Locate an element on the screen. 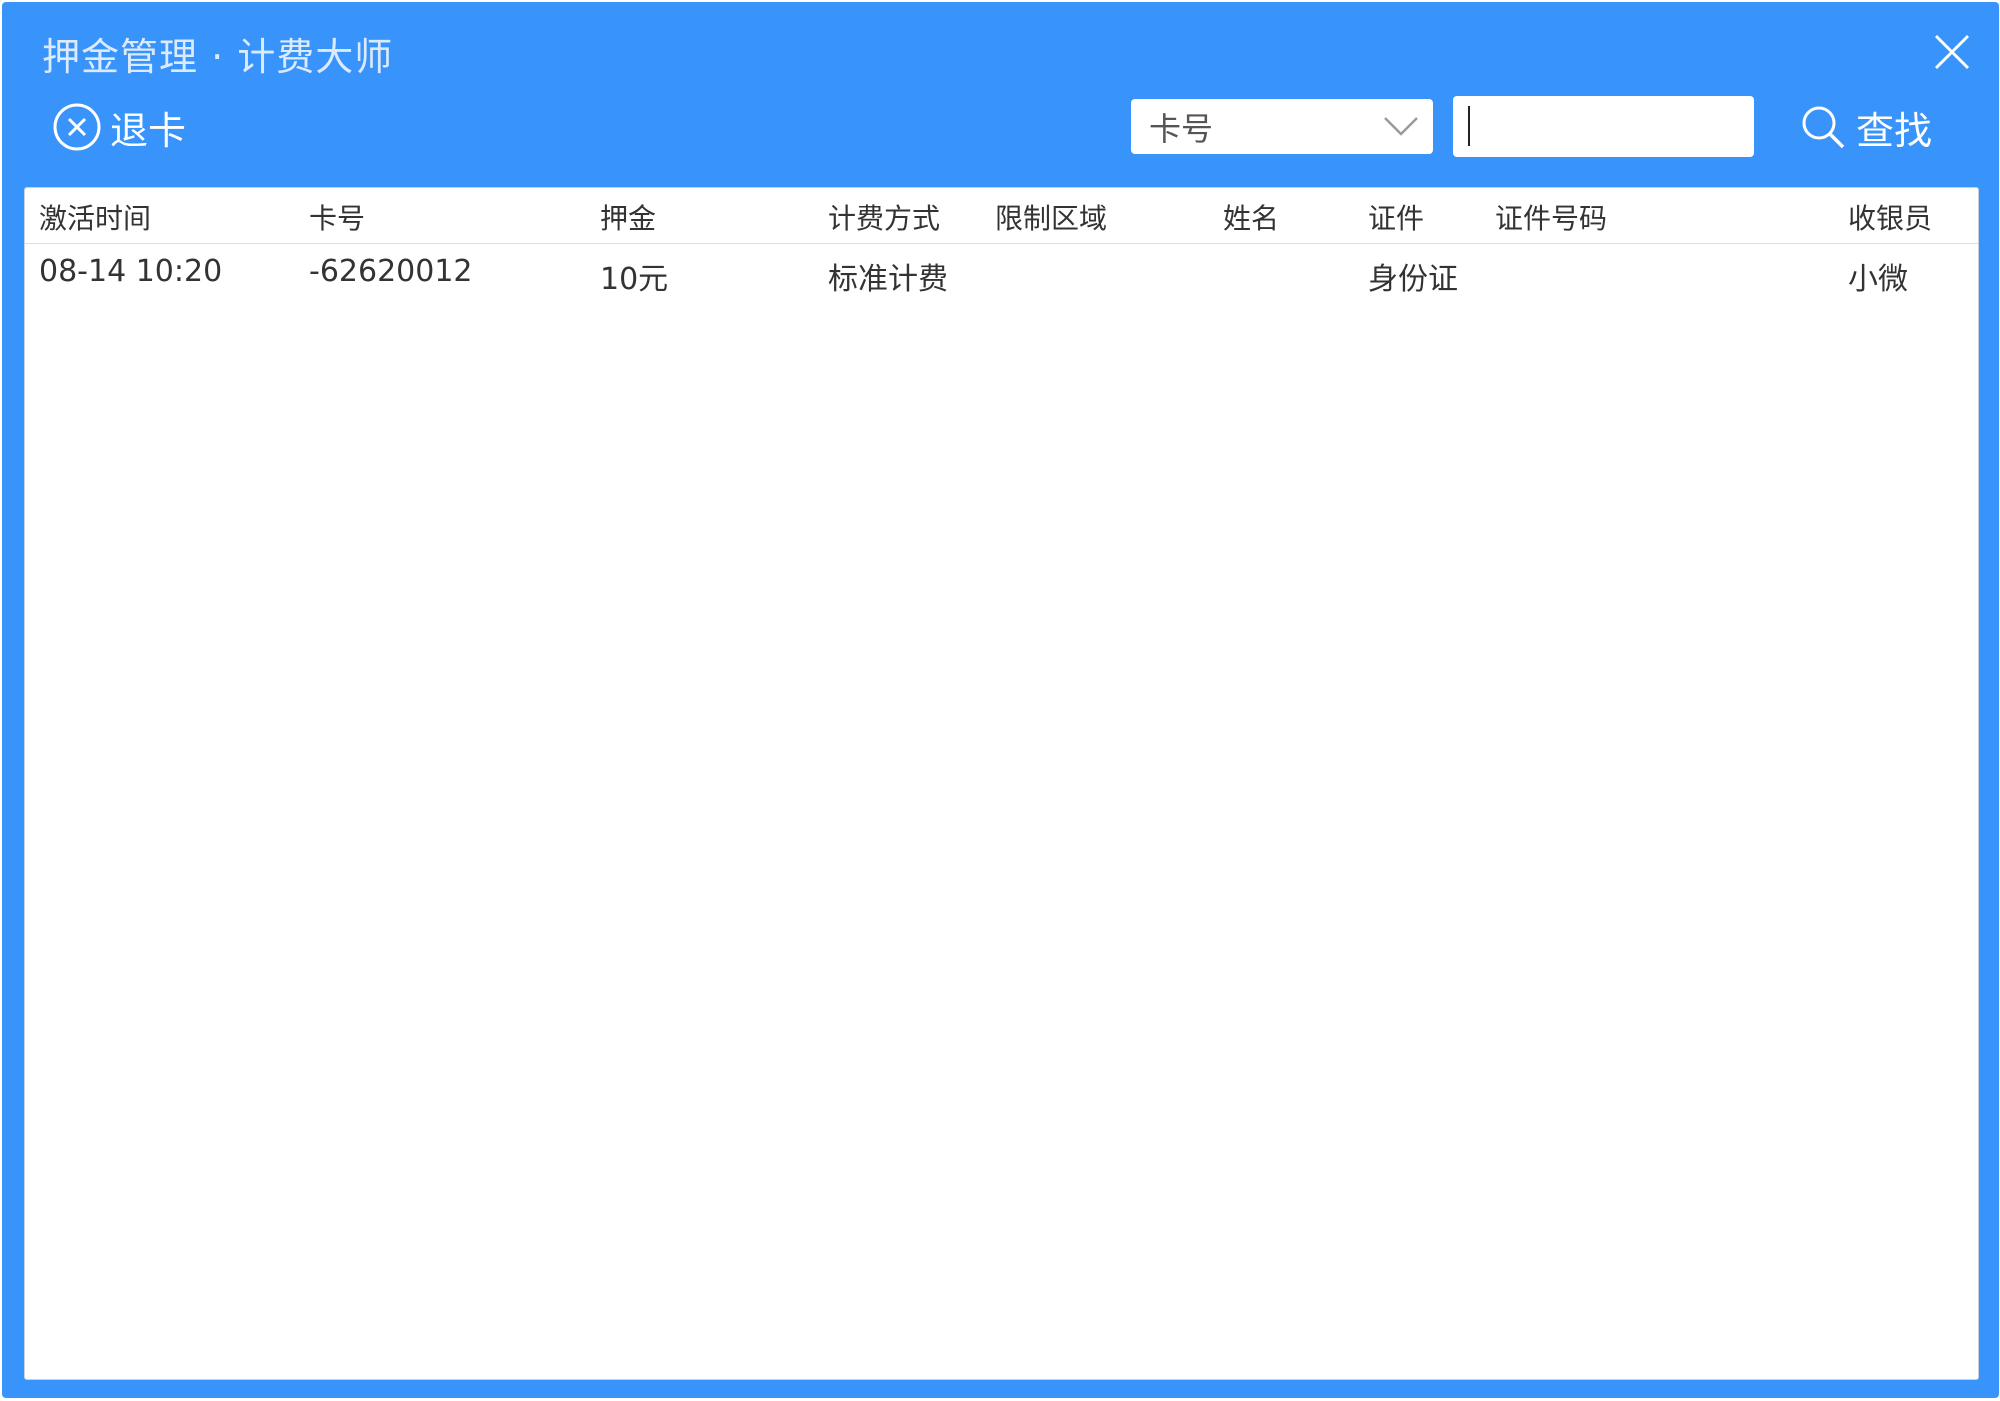 Image resolution: width=2000 pixels, height=1401 pixels. close-button is located at coordinates (1952, 52).